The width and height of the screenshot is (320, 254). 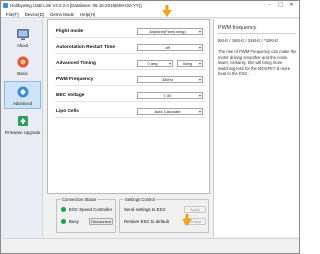 What do you see at coordinates (101, 221) in the screenshot?
I see `disconnect-button: Disconnect` at bounding box center [101, 221].